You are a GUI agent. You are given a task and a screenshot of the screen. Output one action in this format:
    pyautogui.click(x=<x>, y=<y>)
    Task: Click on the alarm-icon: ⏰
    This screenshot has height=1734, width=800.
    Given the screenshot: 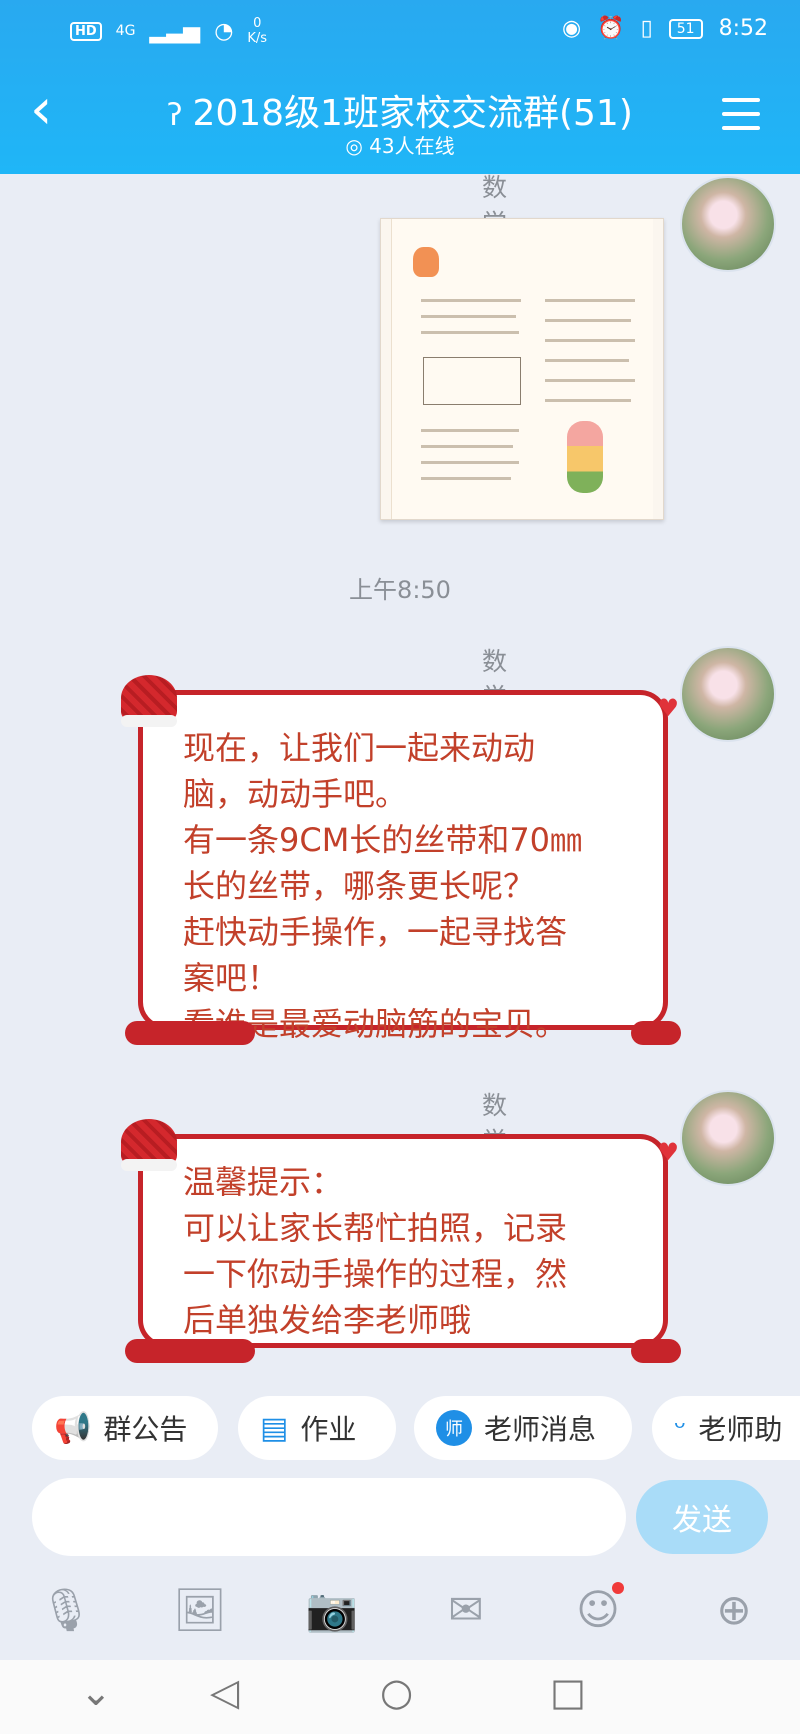 What is the action you would take?
    pyautogui.click(x=611, y=28)
    